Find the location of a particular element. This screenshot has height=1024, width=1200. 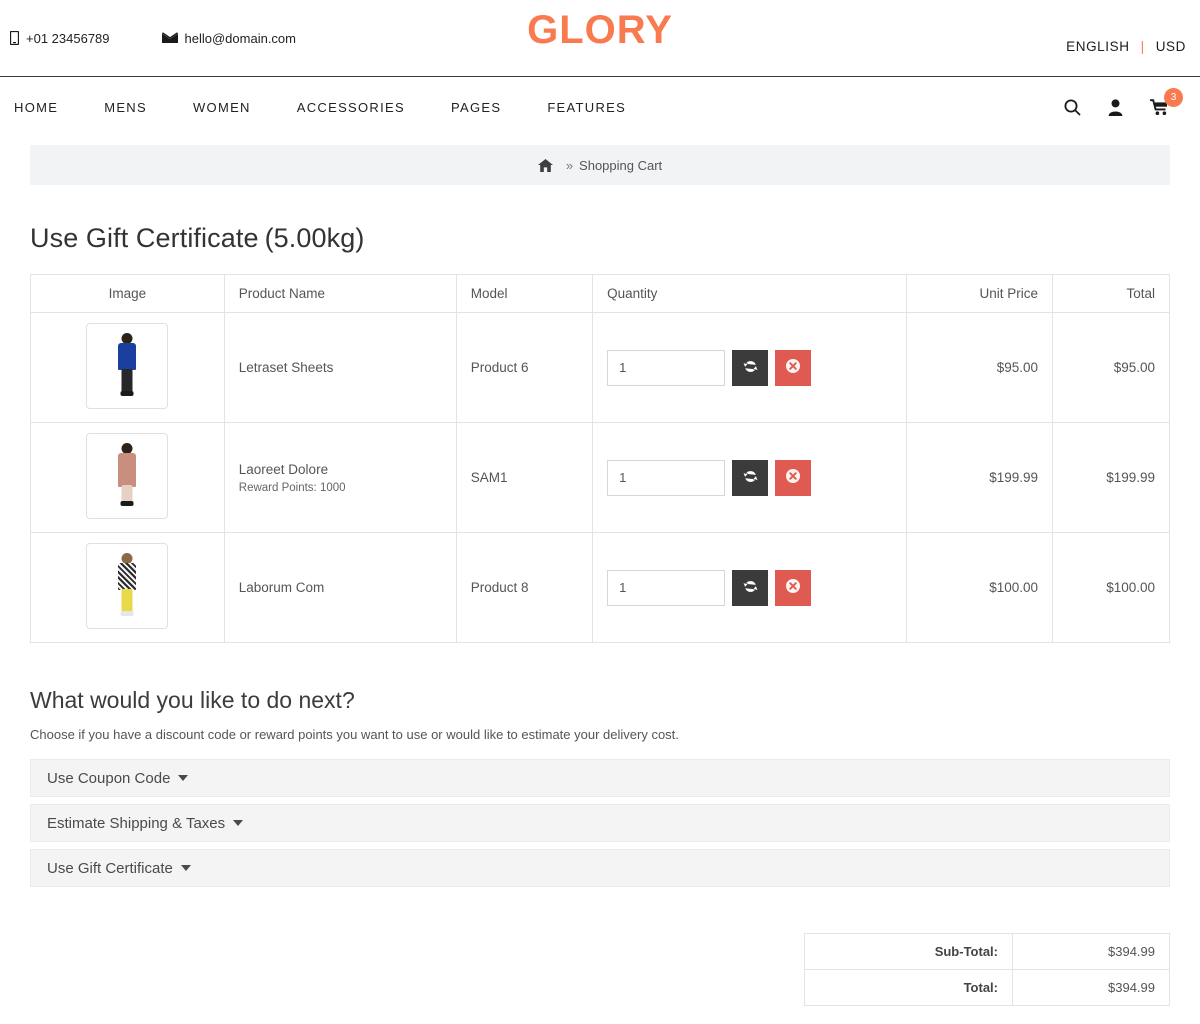

column-header-total: Total is located at coordinates (1111, 293).